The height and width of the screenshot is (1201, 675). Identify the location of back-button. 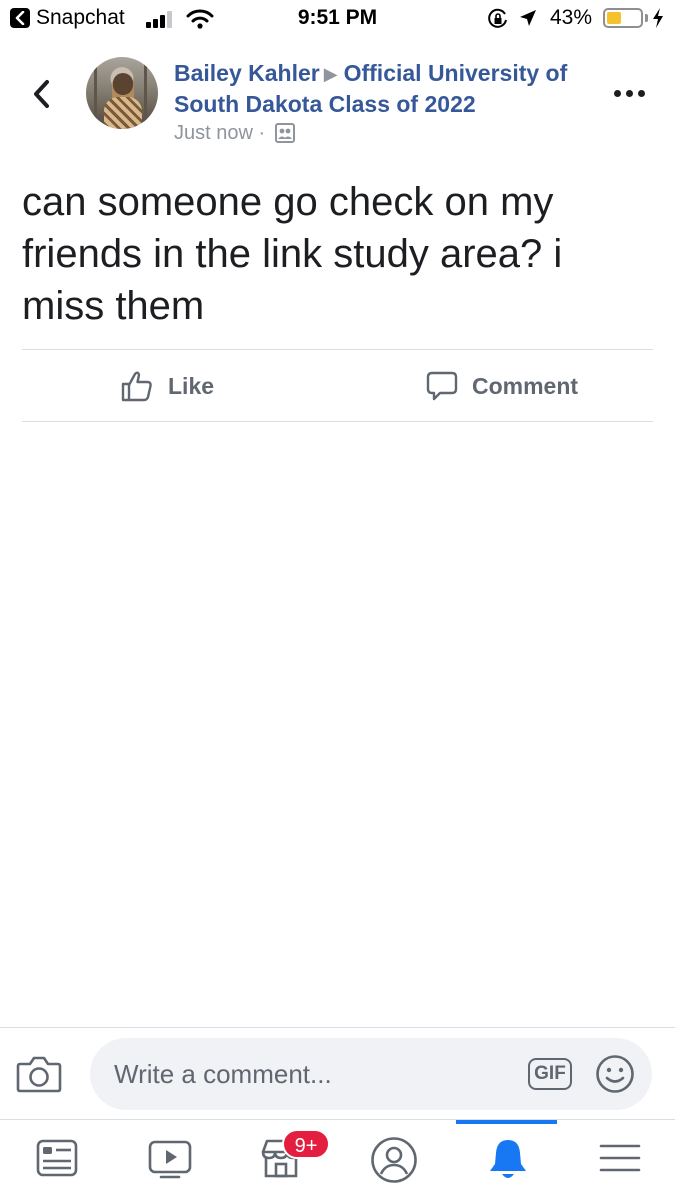
(43, 94).